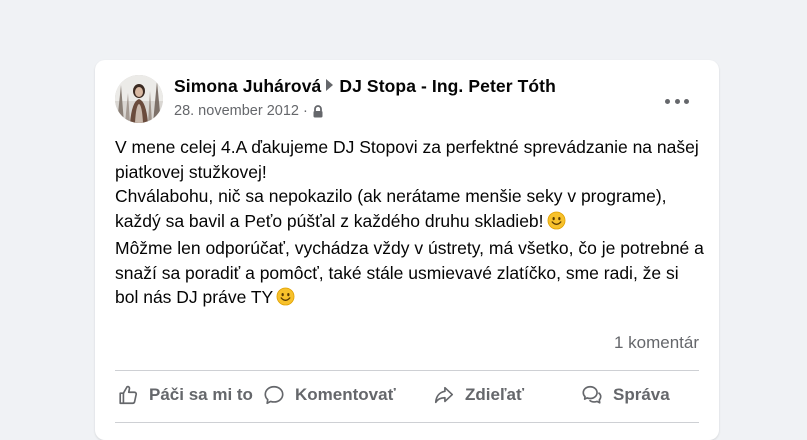  I want to click on lock-icon, so click(318, 111).